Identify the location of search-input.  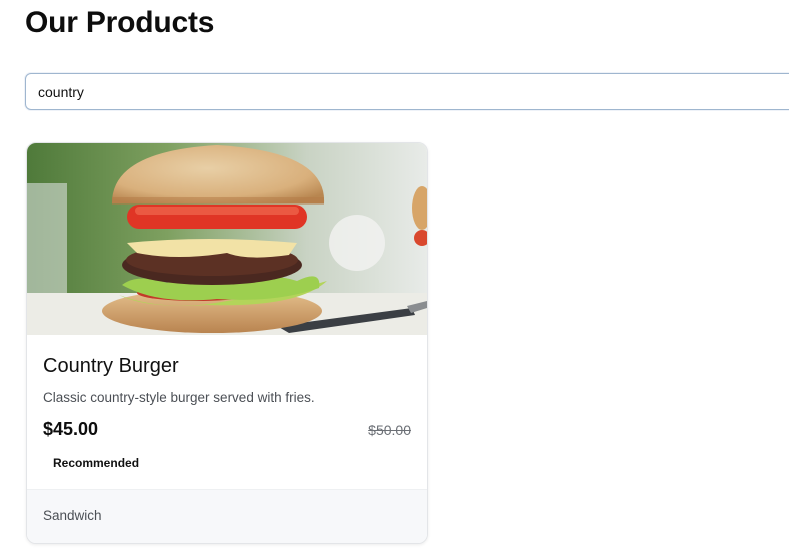
(407, 91).